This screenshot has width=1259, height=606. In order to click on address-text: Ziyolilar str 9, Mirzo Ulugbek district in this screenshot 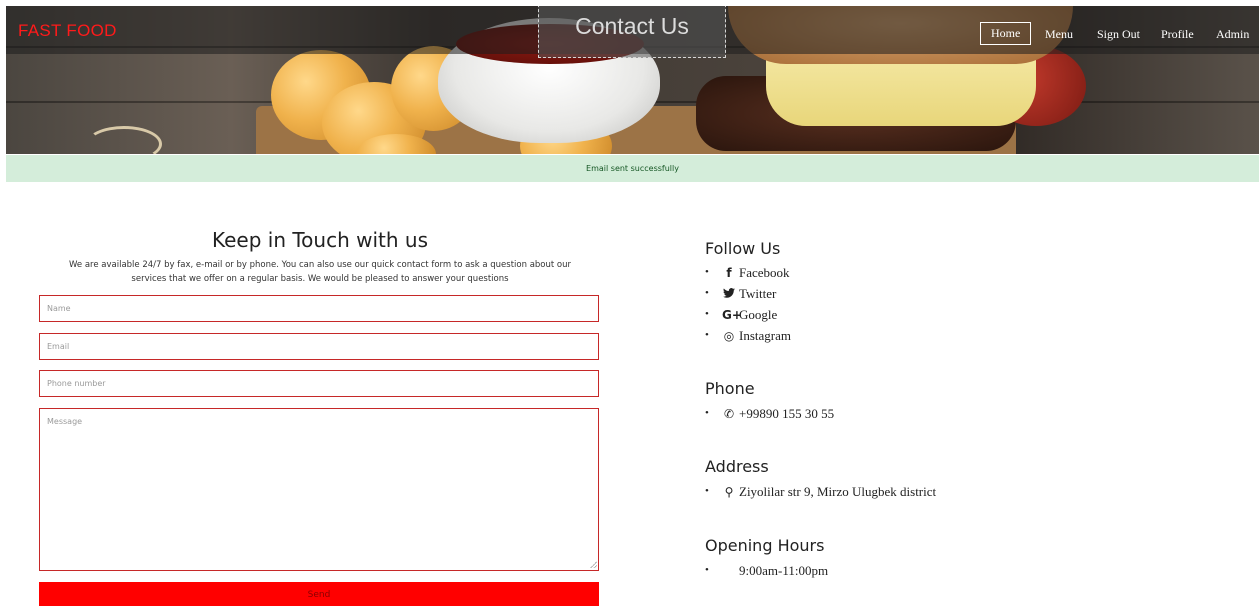, I will do `click(838, 491)`.